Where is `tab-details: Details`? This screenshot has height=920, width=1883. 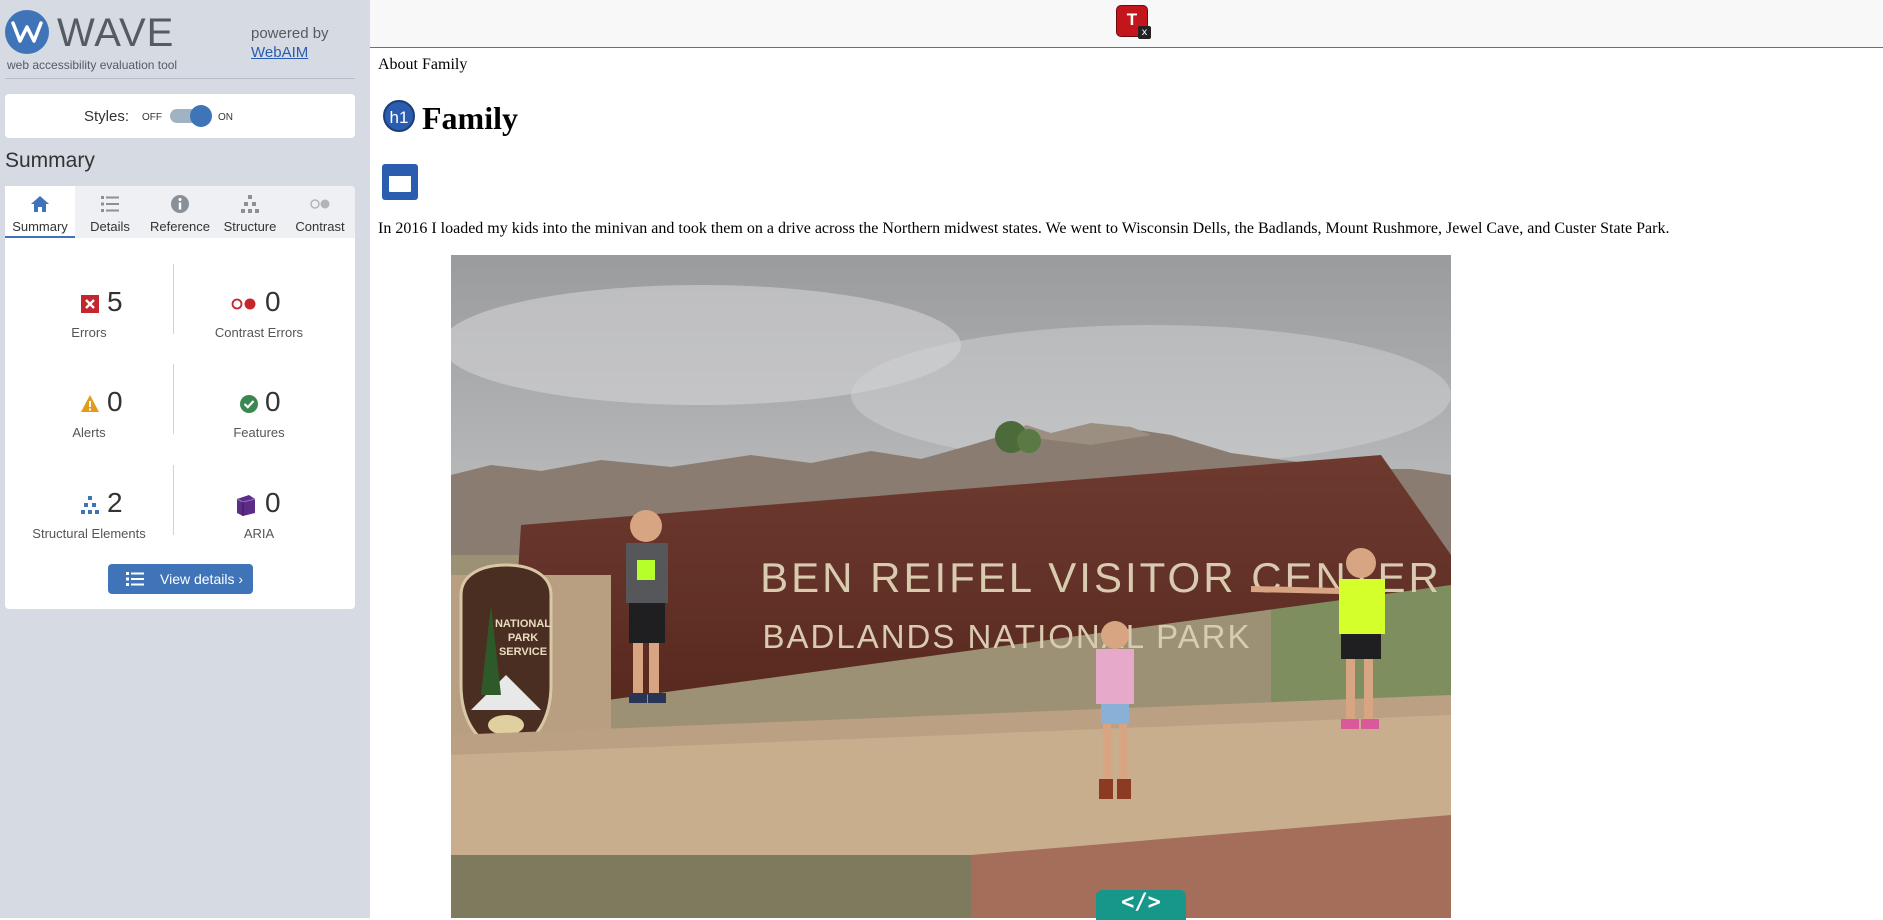 tab-details: Details is located at coordinates (110, 212).